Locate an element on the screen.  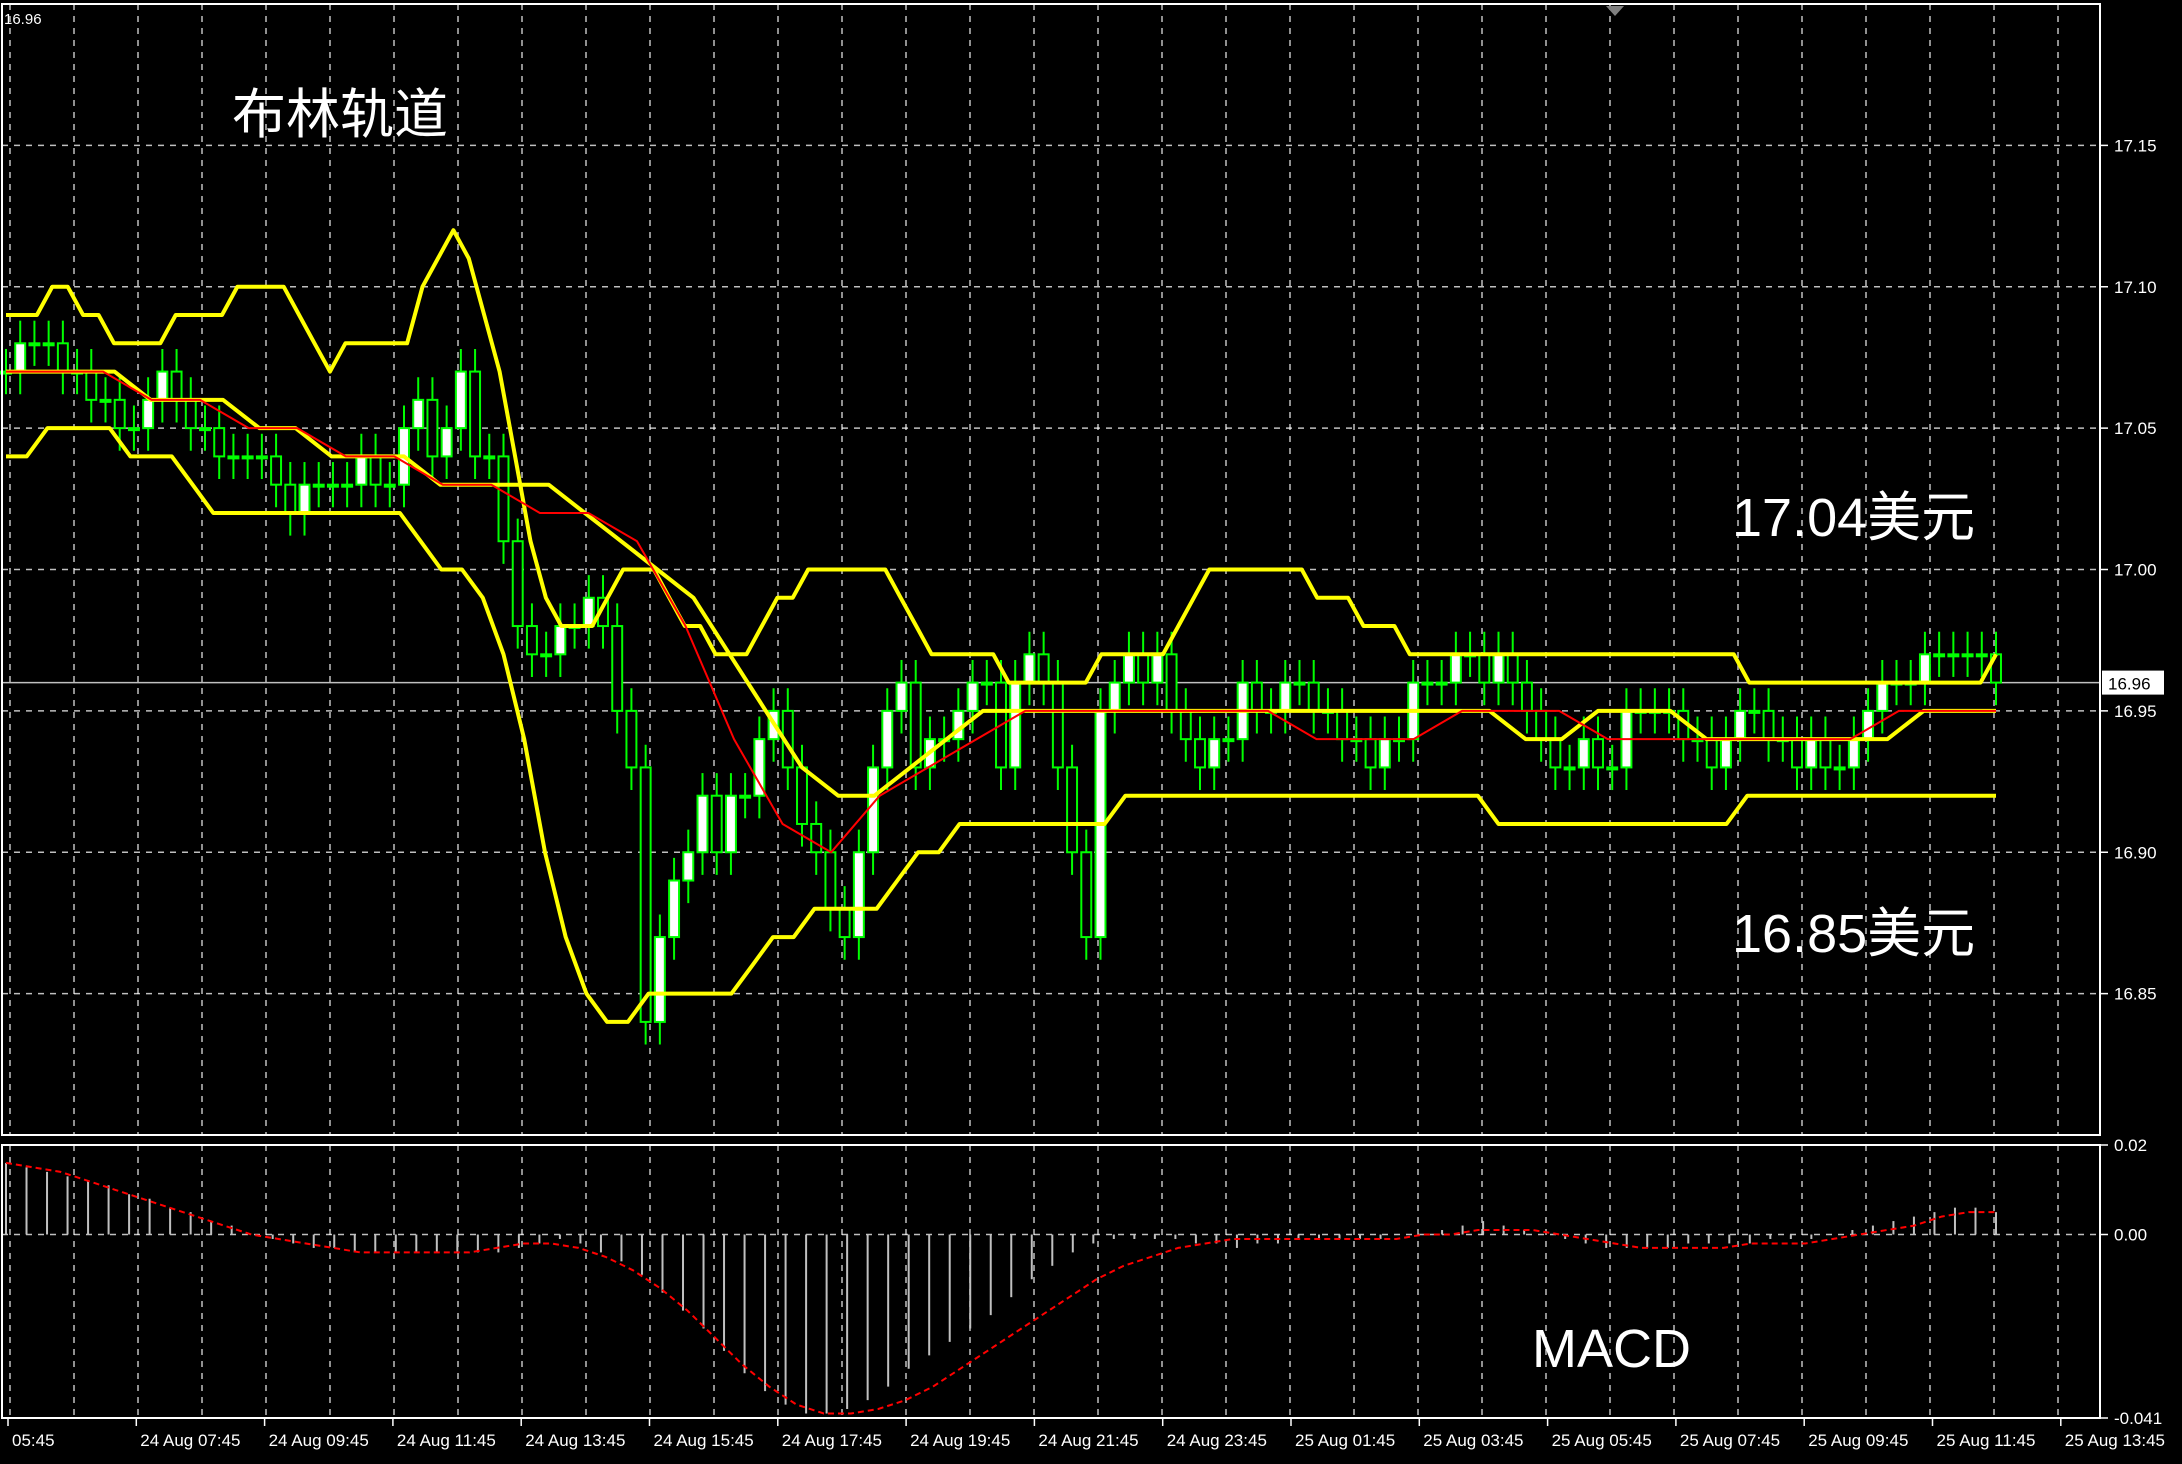
y-tick-label: 17.00 is located at coordinates (2135, 570).